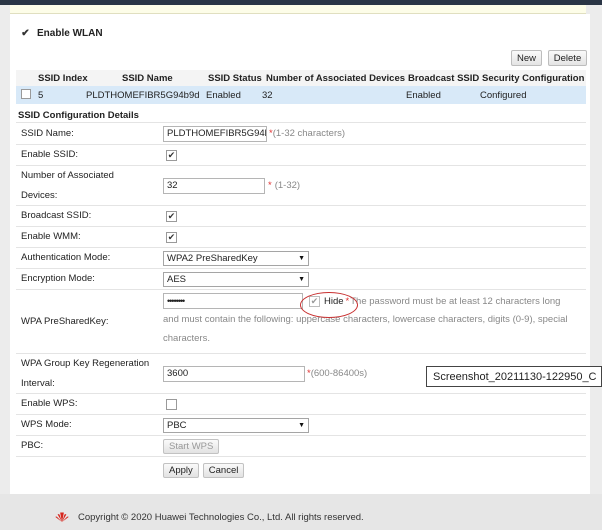 The height and width of the screenshot is (530, 602). I want to click on ssid-name-hint: (1-32 characters), so click(309, 133).